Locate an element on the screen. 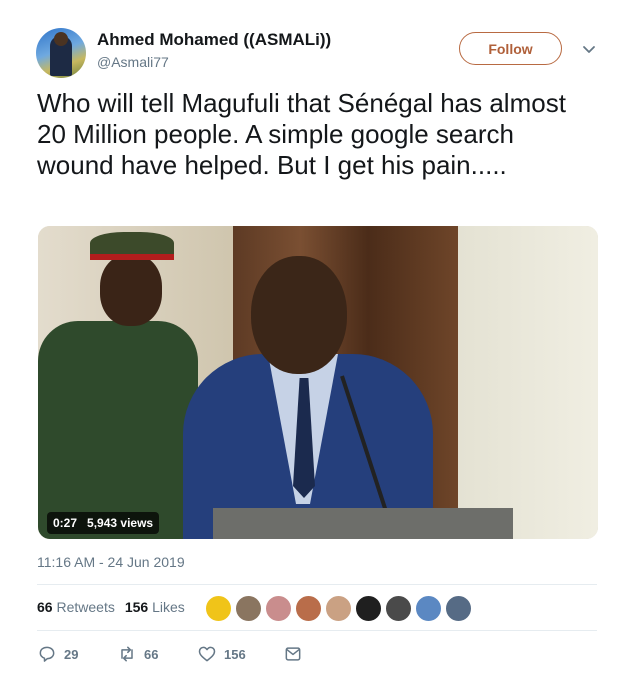 The image size is (637, 689). reply-action: 29 is located at coordinates (77, 654).